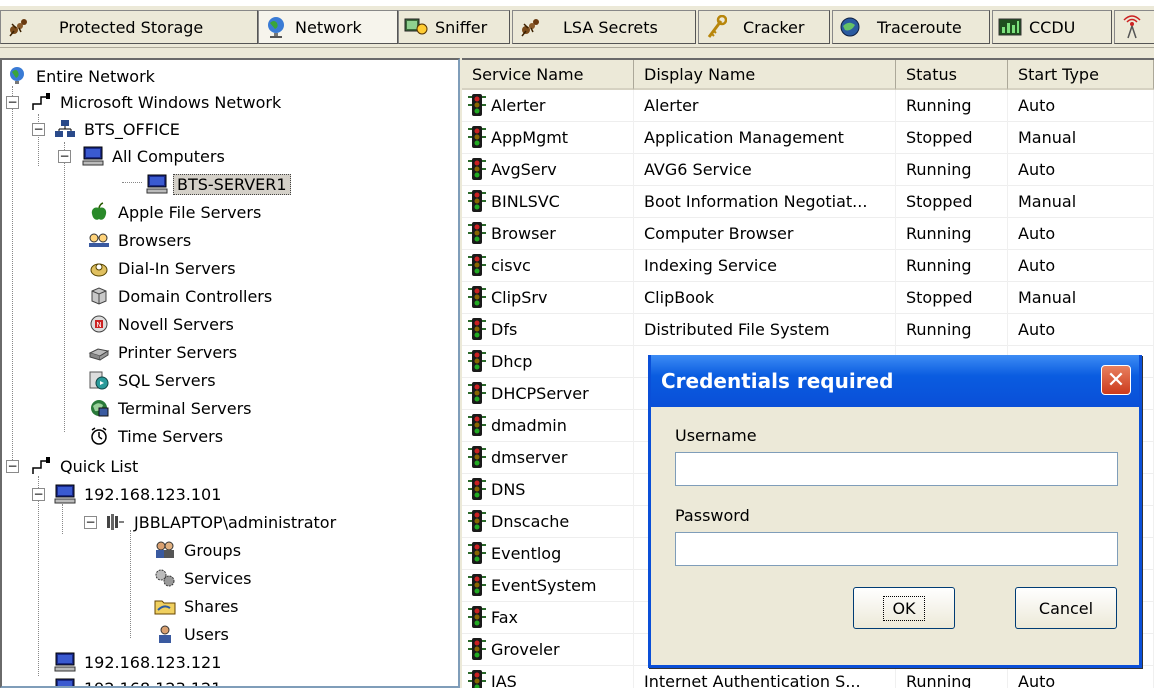 The image size is (1154, 688). Describe the element at coordinates (155, 240) in the screenshot. I see `tree-label: Browsers` at that location.